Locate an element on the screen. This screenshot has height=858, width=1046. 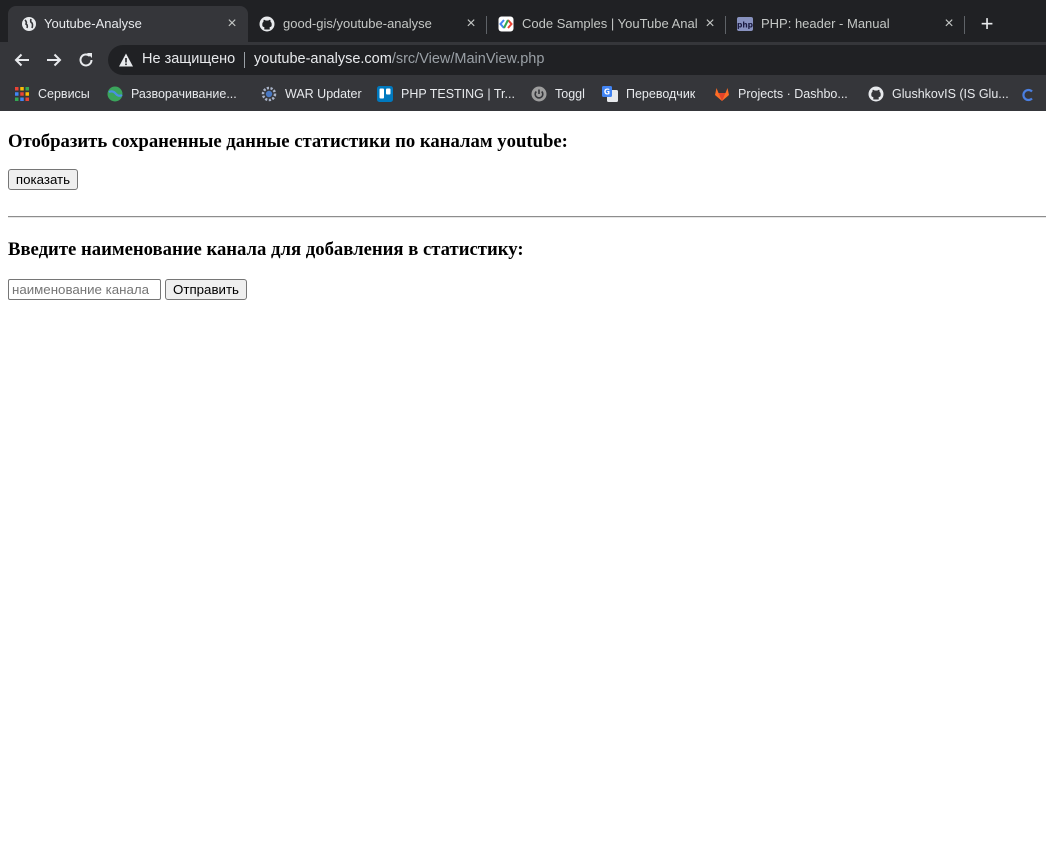
section-divider is located at coordinates (527, 217).